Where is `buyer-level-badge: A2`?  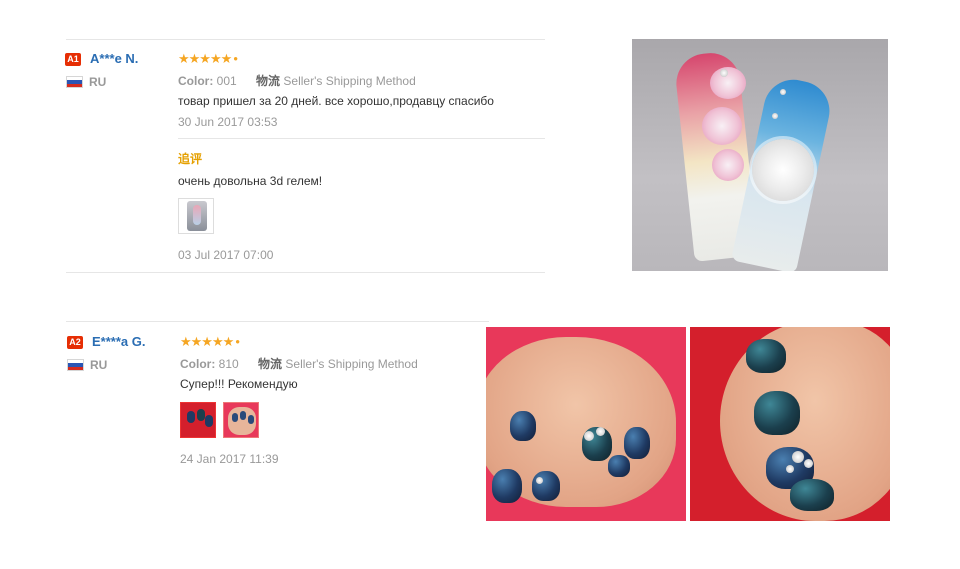
buyer-level-badge: A2 is located at coordinates (75, 342).